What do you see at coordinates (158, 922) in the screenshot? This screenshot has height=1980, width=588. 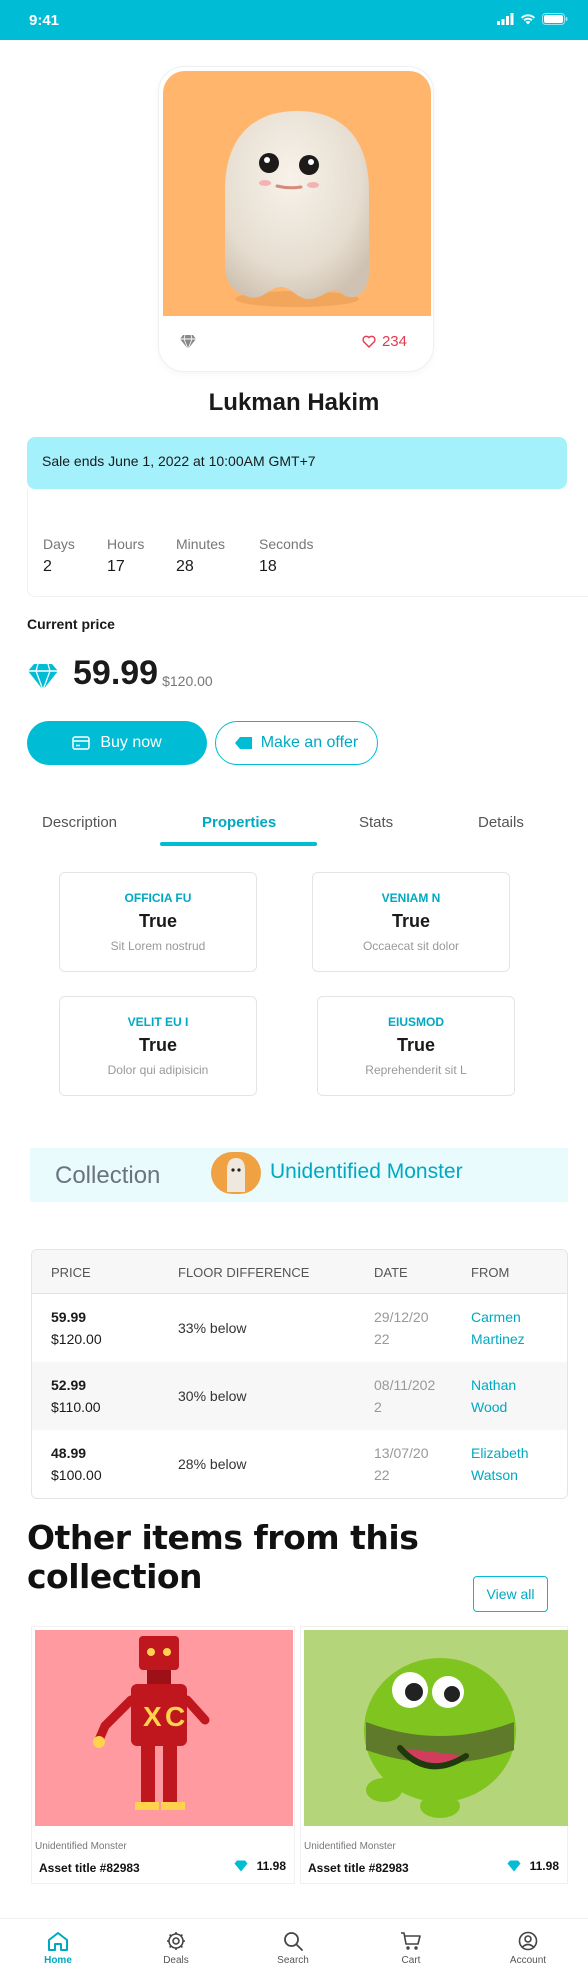 I see `property-card: OFFICIA FU True Sit Lorem nostrud` at bounding box center [158, 922].